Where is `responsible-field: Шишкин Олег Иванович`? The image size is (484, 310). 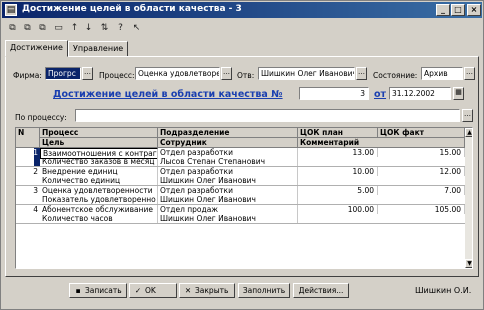 responsible-field: Шишкин Олег Иванович is located at coordinates (306, 73).